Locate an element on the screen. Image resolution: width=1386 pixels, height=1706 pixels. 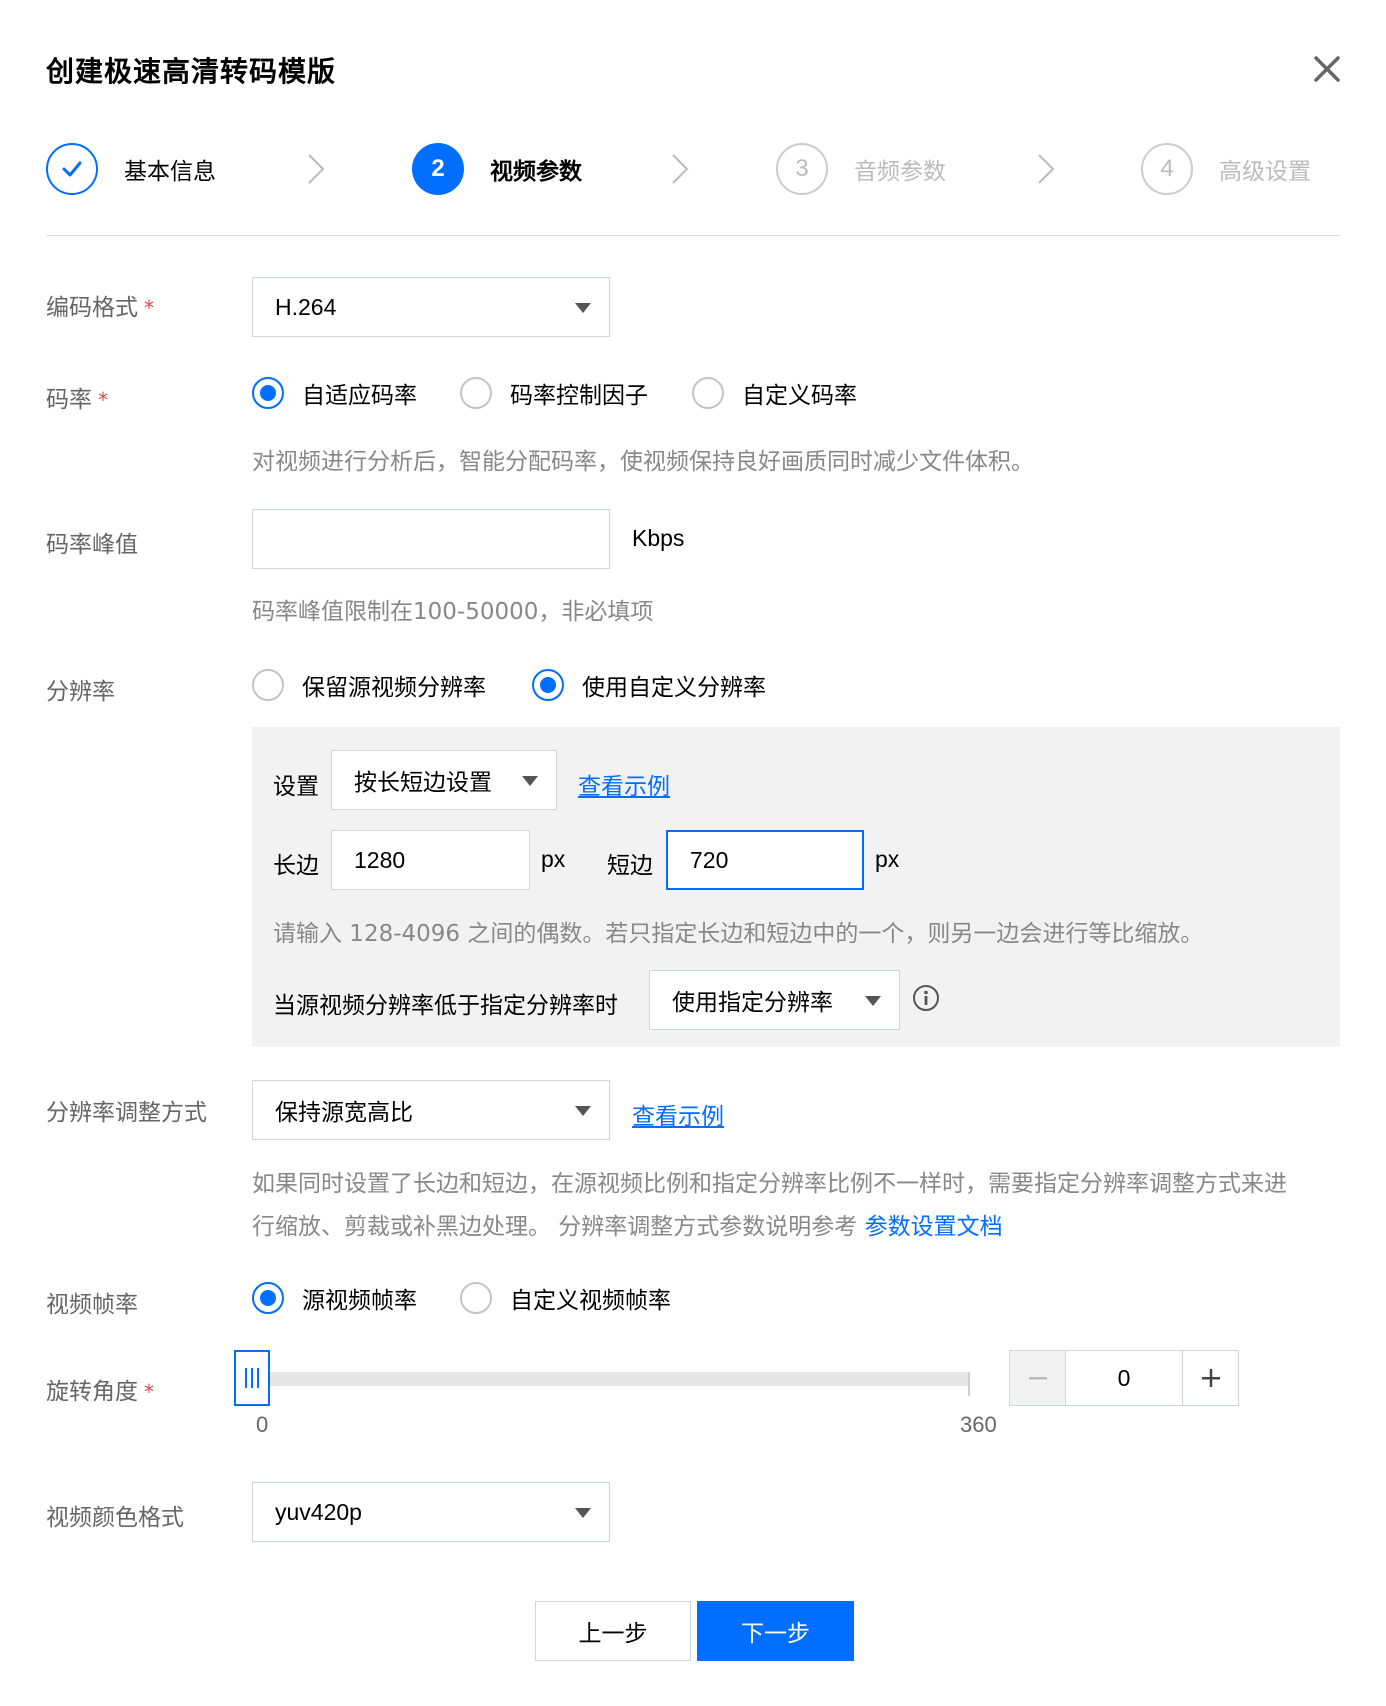
resolution-example-link: 查看示例 is located at coordinates (624, 784).